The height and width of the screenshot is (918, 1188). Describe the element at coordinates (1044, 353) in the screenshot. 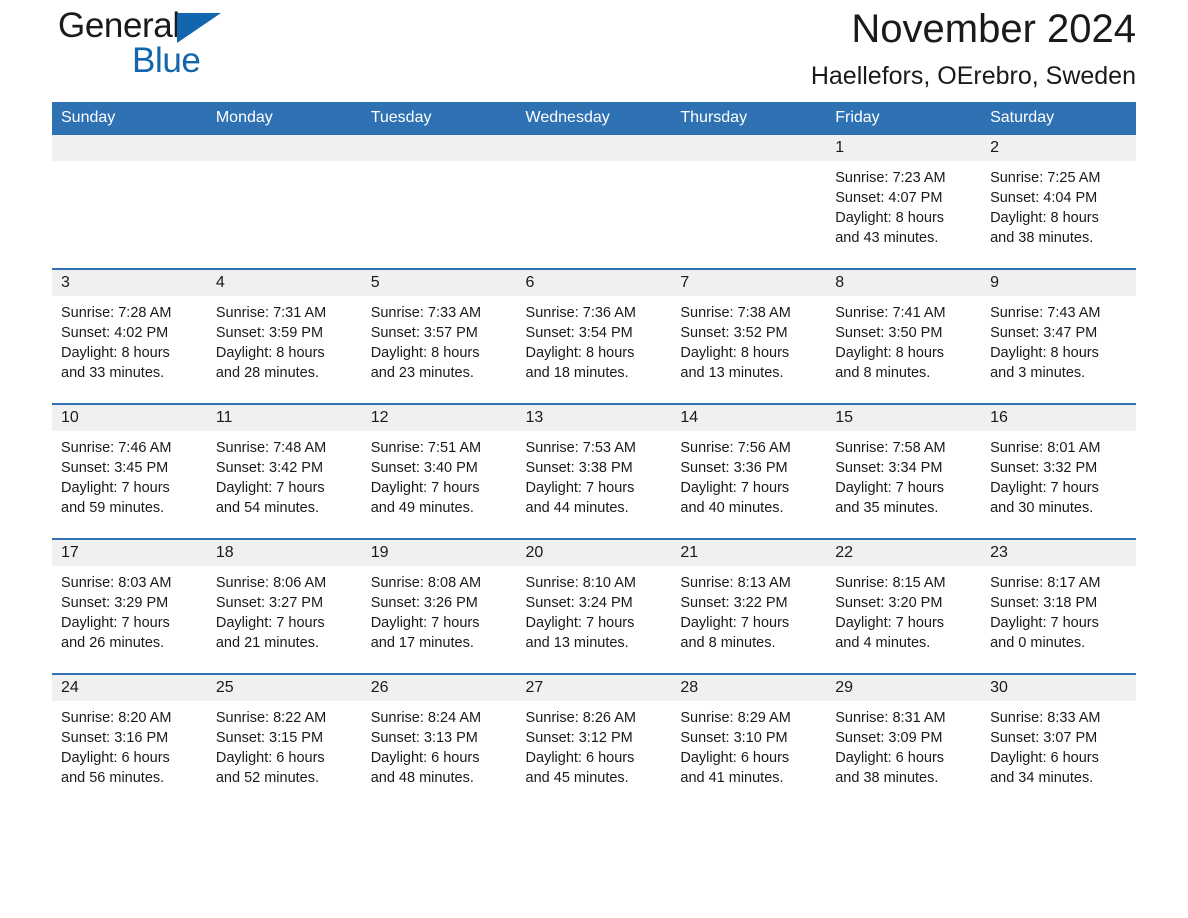

I see `daylight-text-line1: Daylight: 8 hours` at that location.